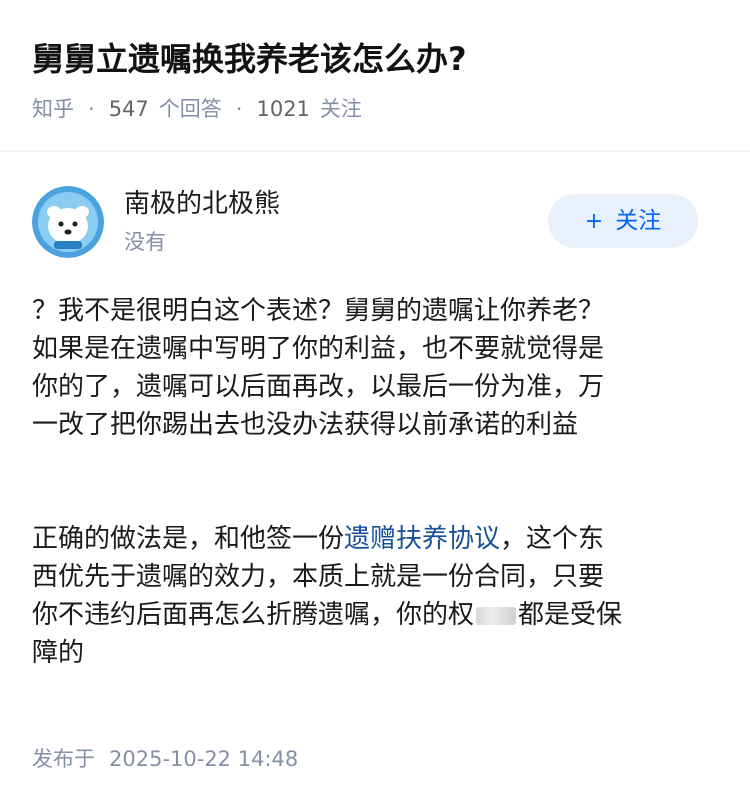  What do you see at coordinates (145, 242) in the screenshot?
I see `author-bio: 没有` at bounding box center [145, 242].